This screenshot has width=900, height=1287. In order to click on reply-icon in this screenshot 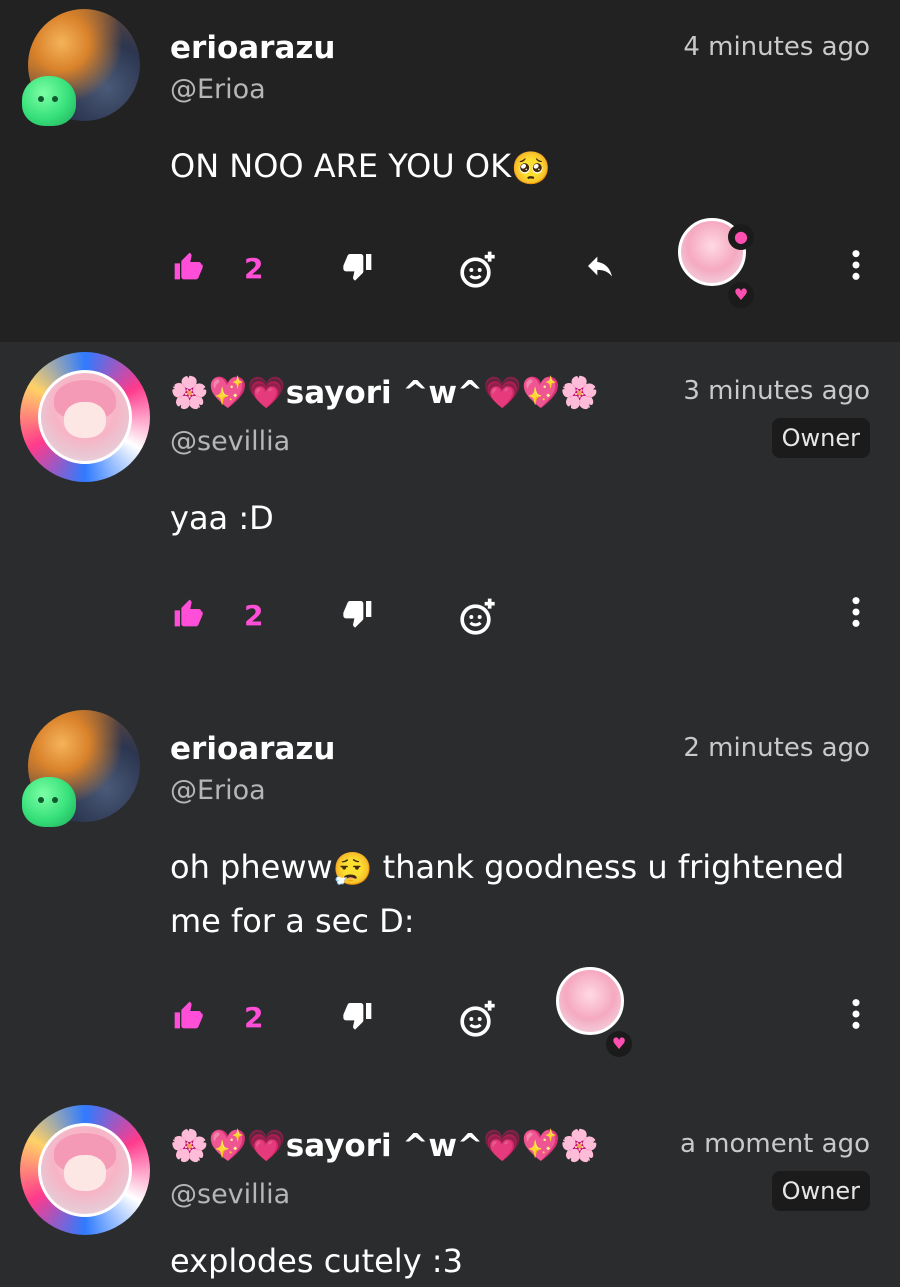, I will do `click(600, 266)`.